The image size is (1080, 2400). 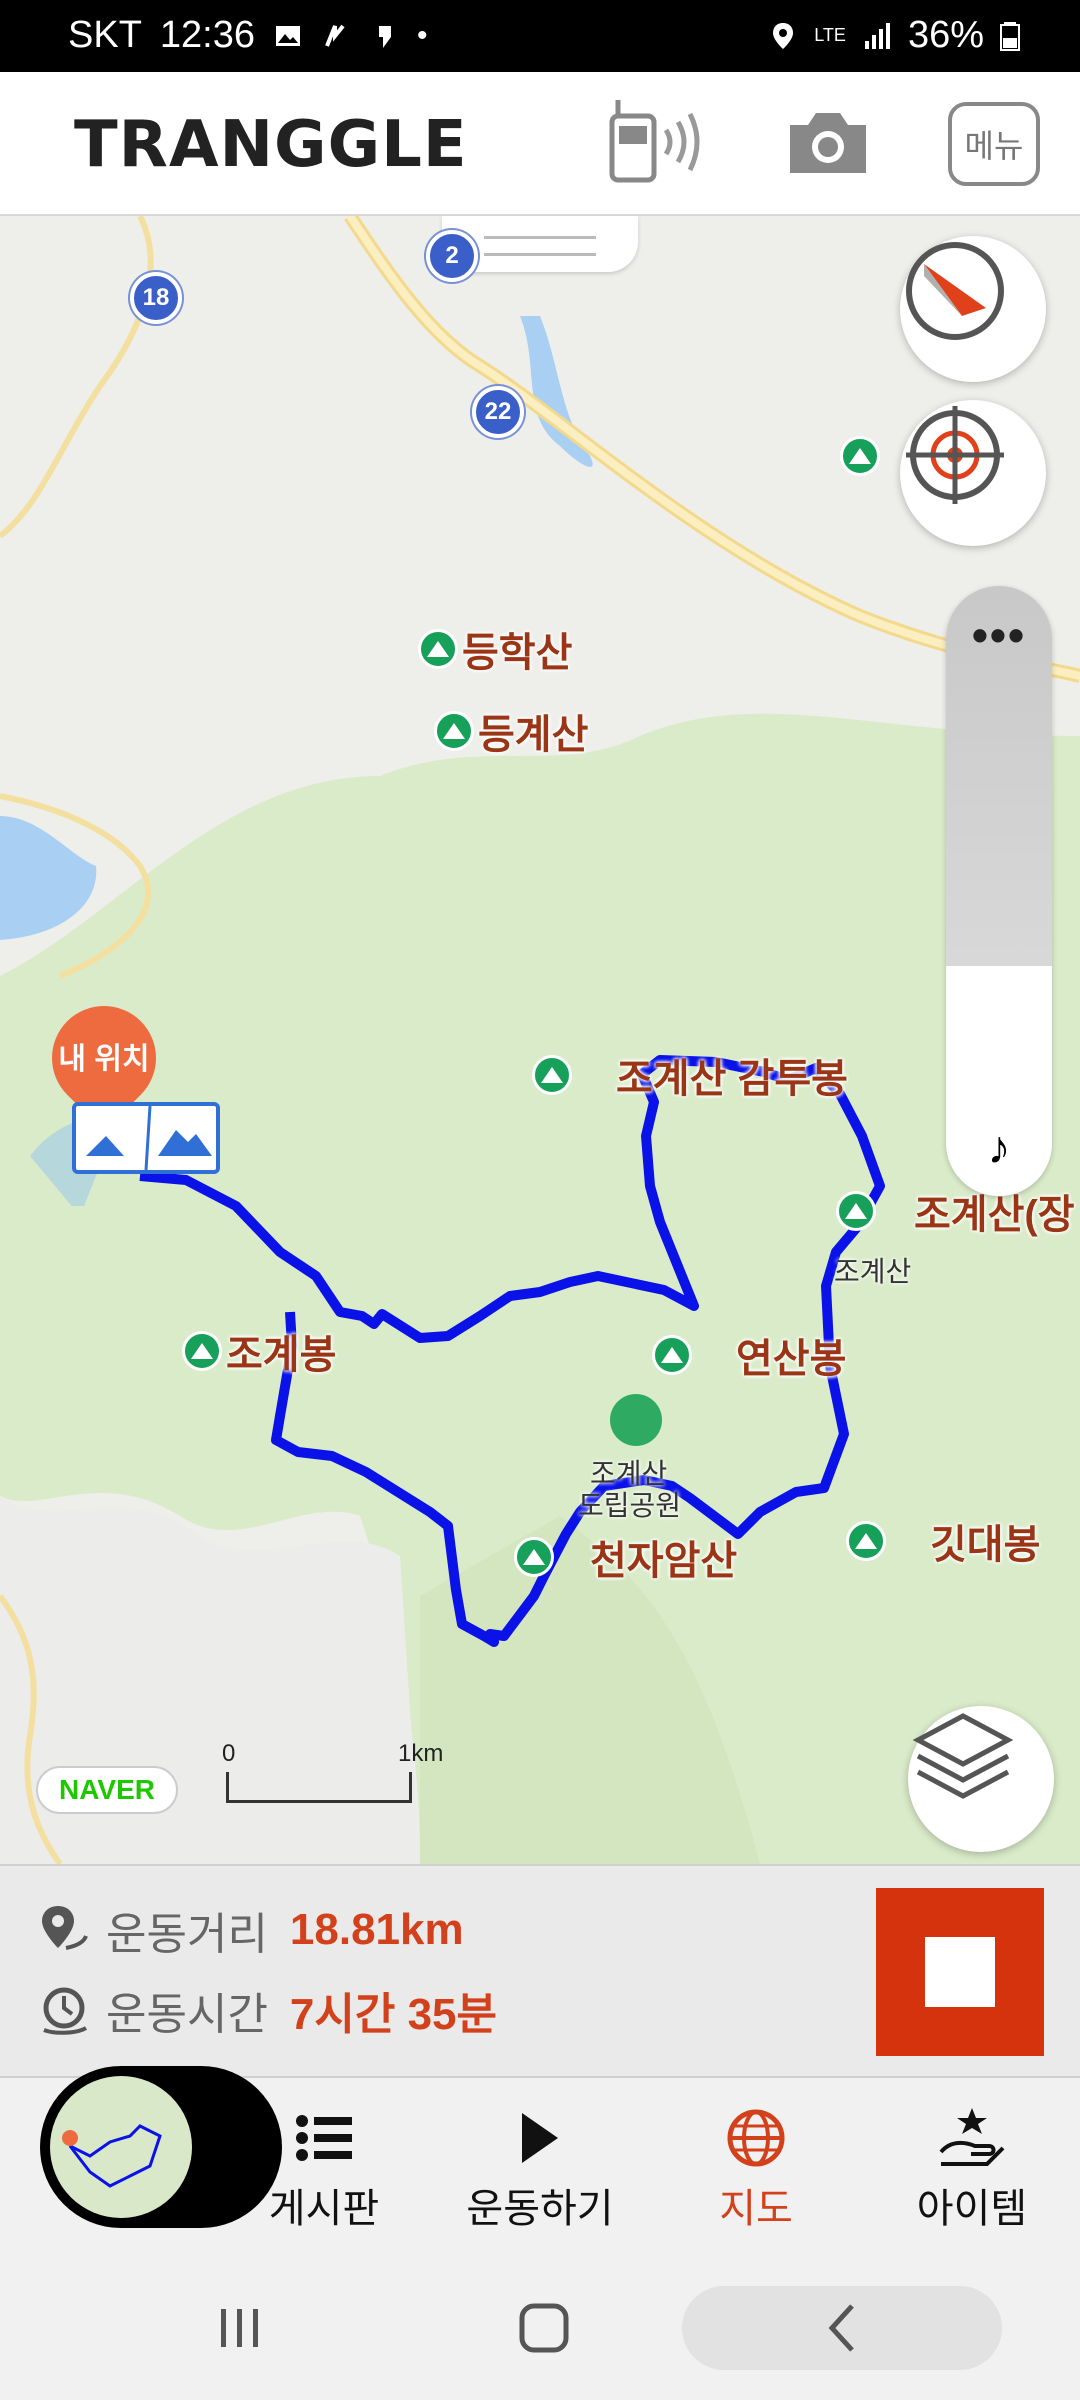 I want to click on camera-icon, so click(x=828, y=143).